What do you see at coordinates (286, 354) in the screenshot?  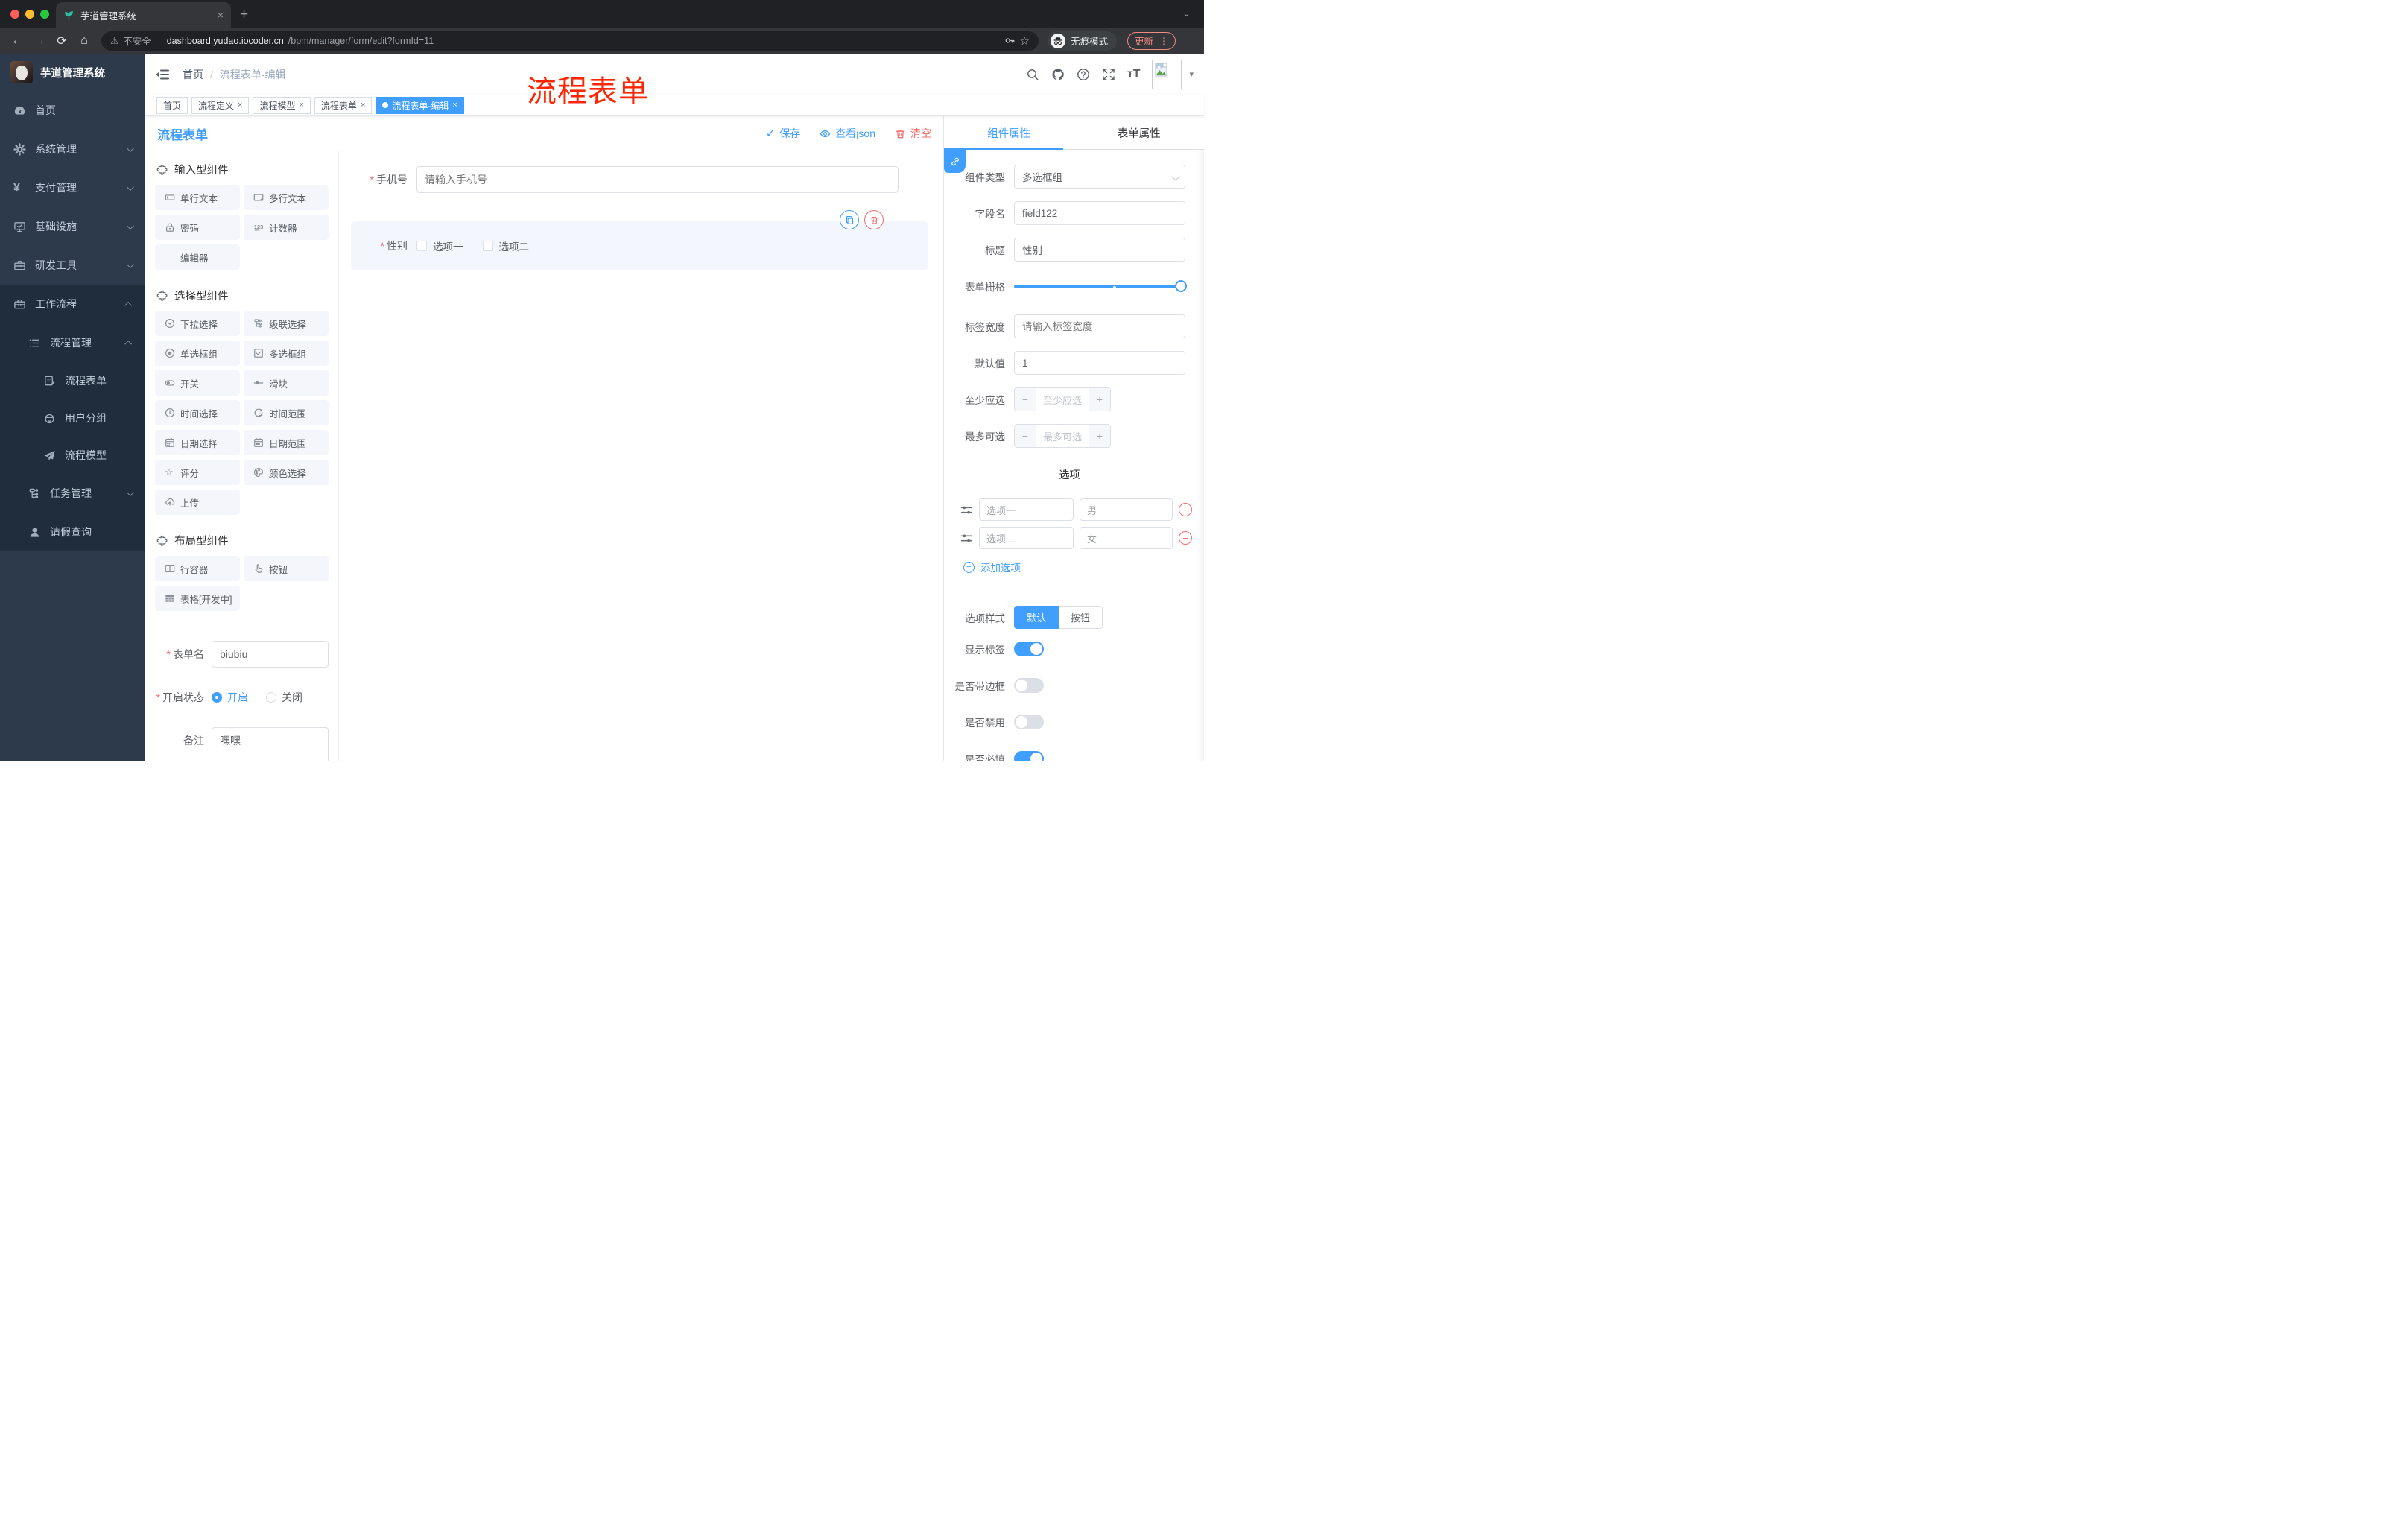 I see `palette-item-checkbox-group: 多选框组` at bounding box center [286, 354].